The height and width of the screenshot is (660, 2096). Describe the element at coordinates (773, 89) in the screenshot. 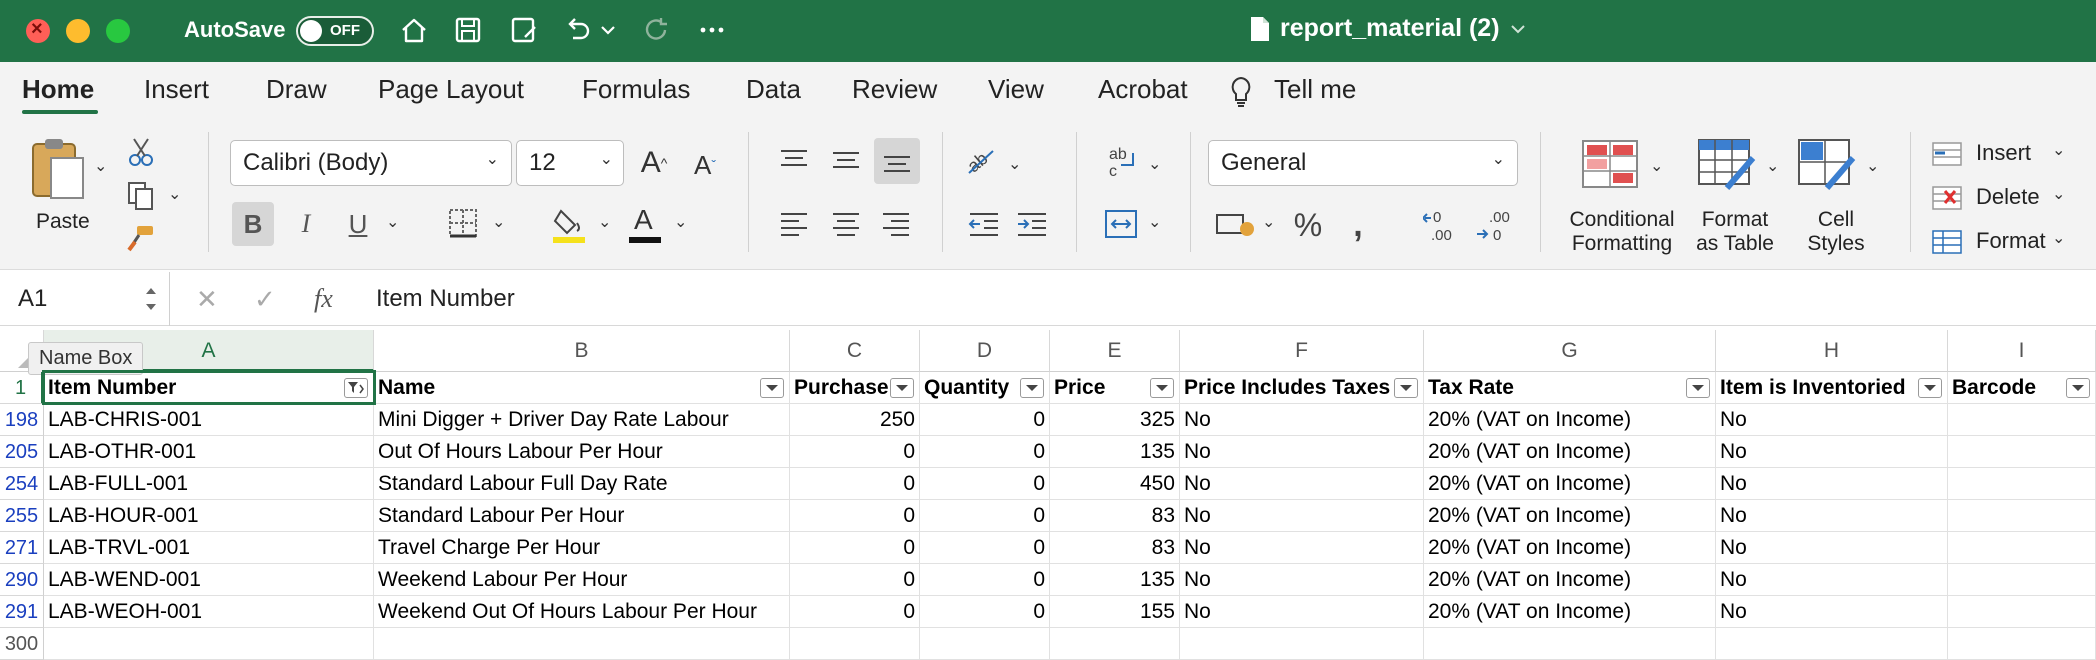

I see `tab-data: Data` at that location.